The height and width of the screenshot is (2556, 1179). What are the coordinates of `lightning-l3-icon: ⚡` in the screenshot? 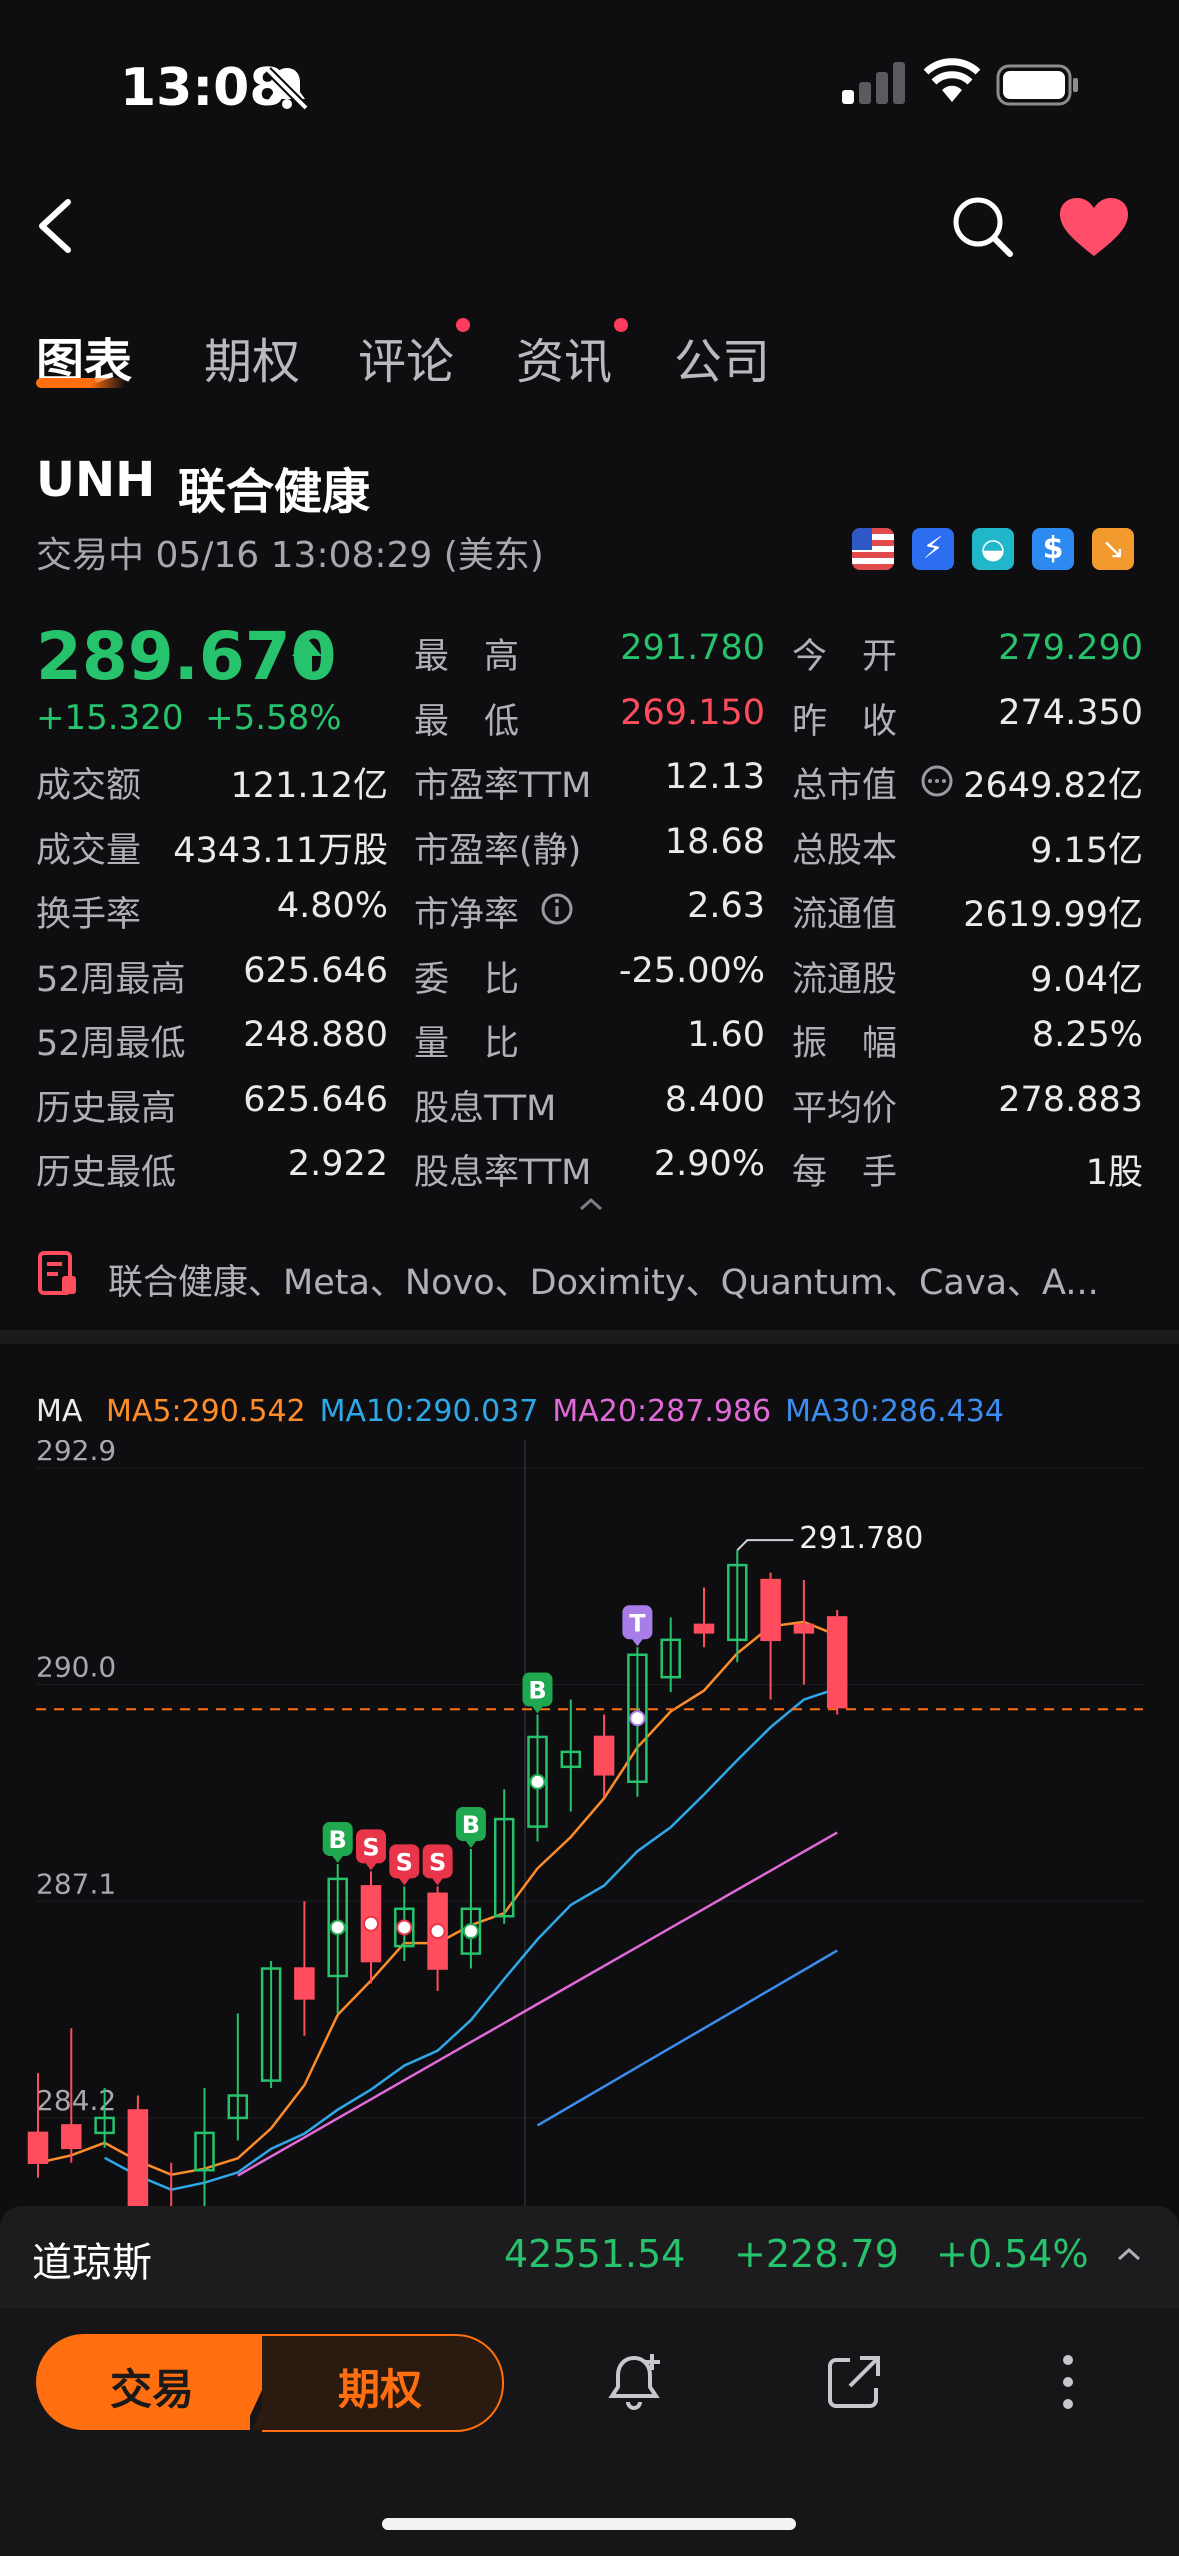 It's located at (933, 549).